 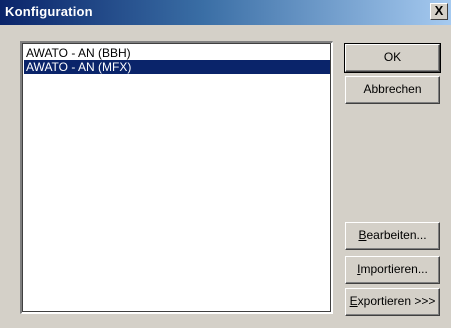 I want to click on cancel-button-label: Abbrechen, so click(x=392, y=89).